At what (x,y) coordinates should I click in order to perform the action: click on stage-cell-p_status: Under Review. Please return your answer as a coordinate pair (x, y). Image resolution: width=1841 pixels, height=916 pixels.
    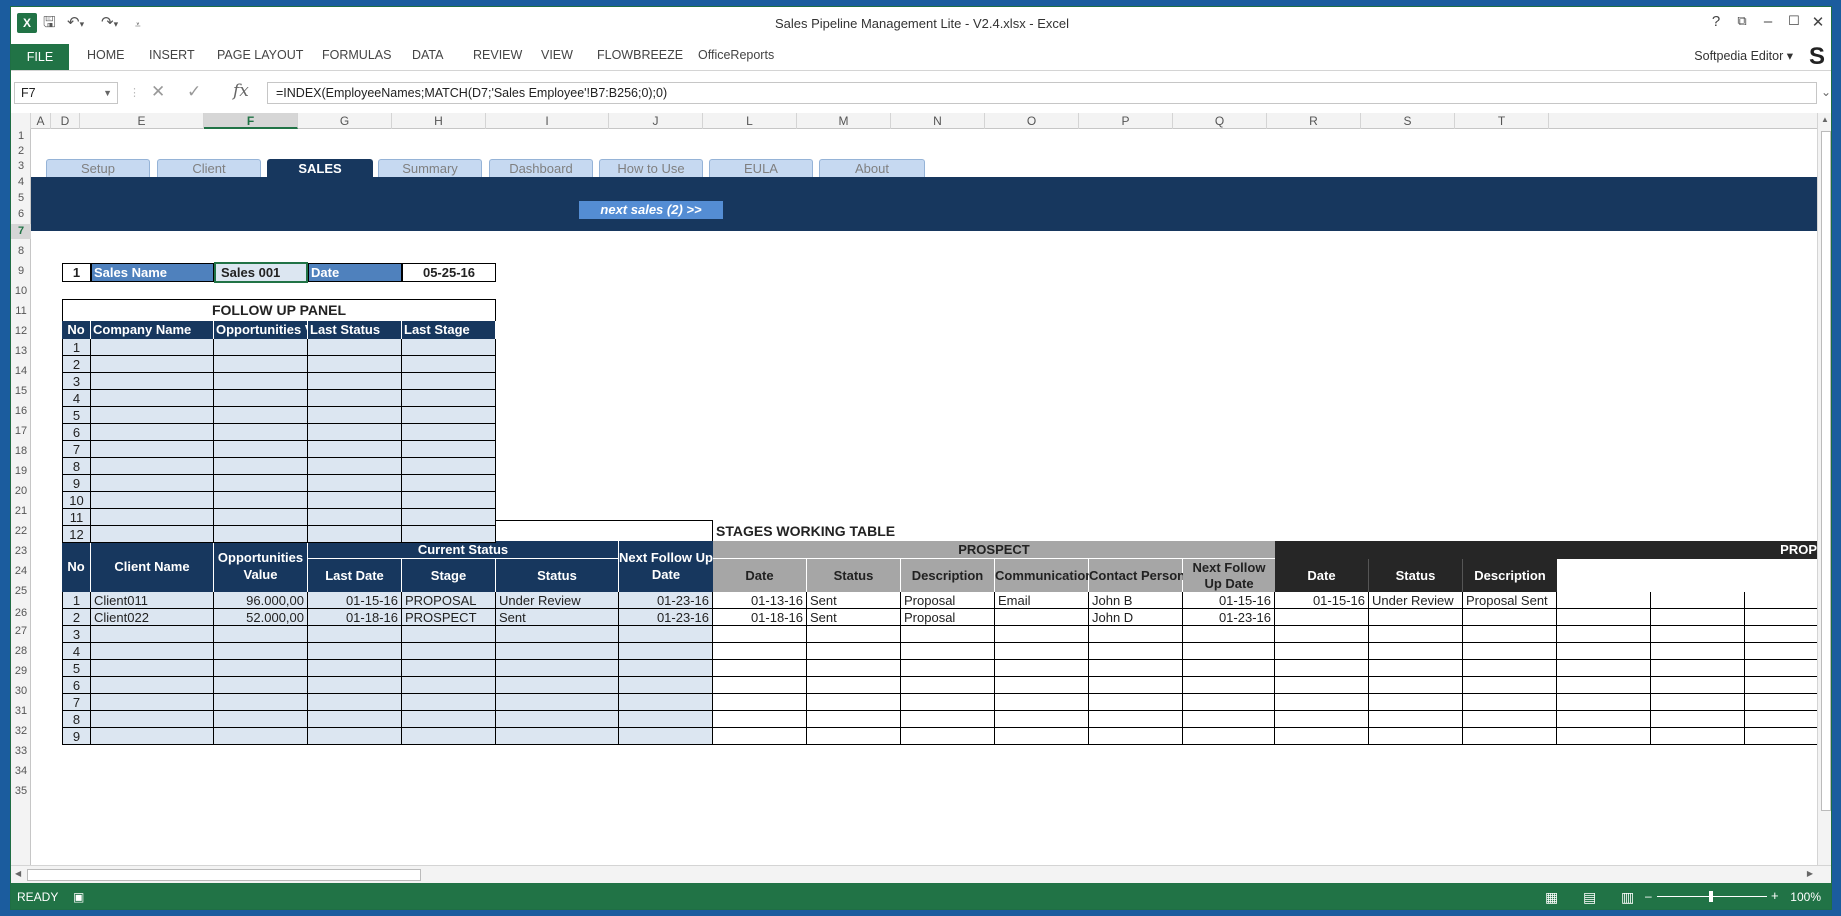
    Looking at the image, I should click on (1416, 600).